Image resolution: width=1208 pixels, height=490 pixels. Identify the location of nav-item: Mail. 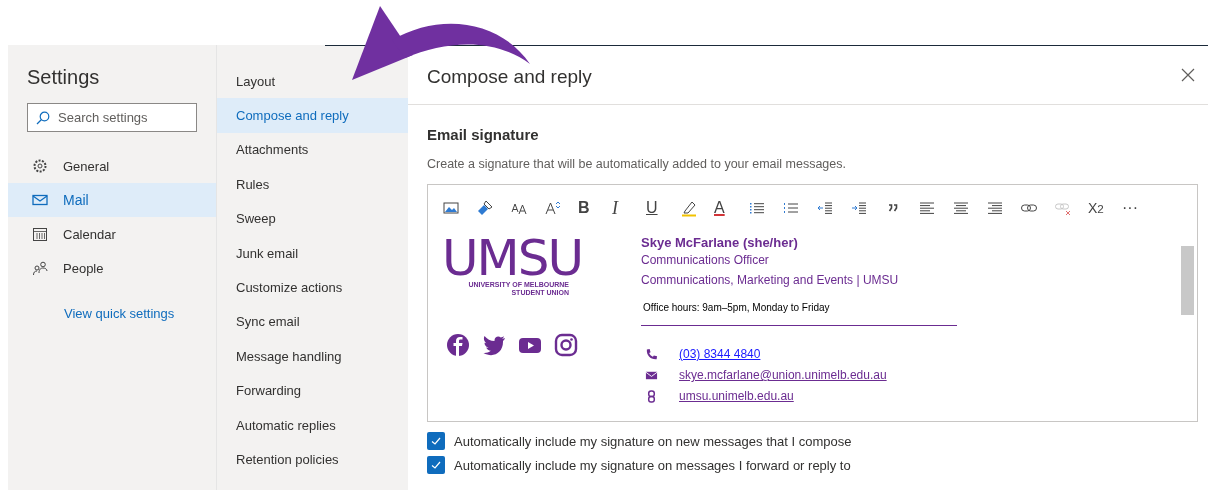
(112, 200).